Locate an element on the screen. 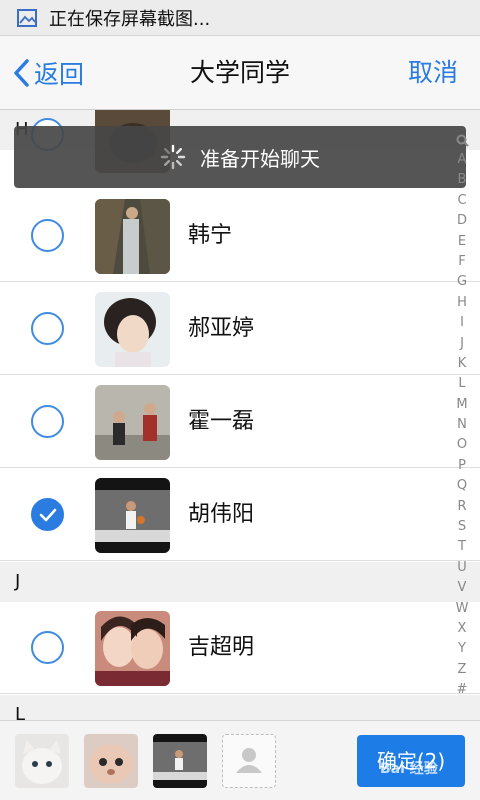 This screenshot has width=480, height=800. list-item: 吉超明 is located at coordinates (240, 648).